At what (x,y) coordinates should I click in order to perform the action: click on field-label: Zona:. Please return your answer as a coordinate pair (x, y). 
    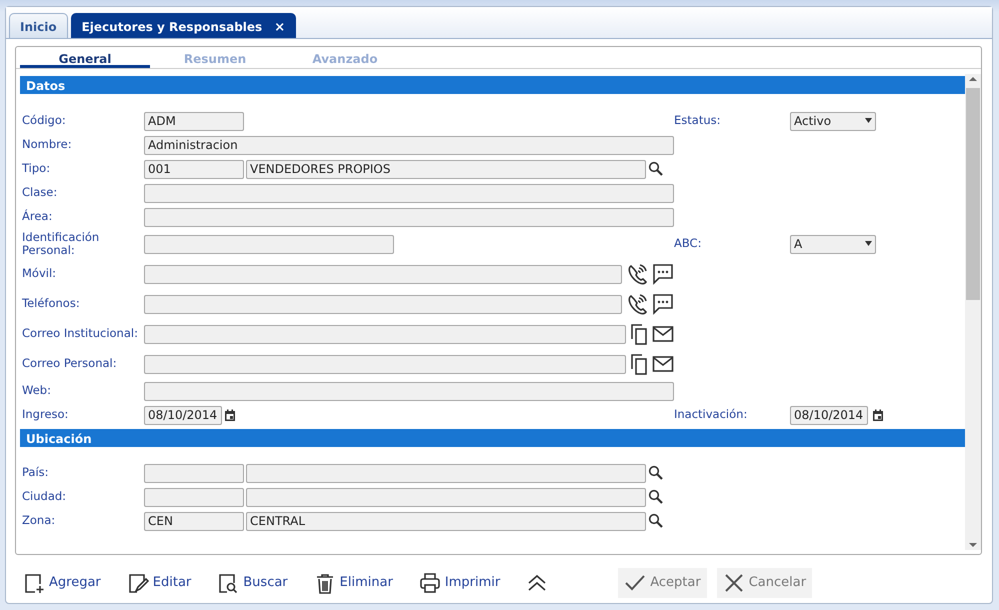
    Looking at the image, I should click on (38, 521).